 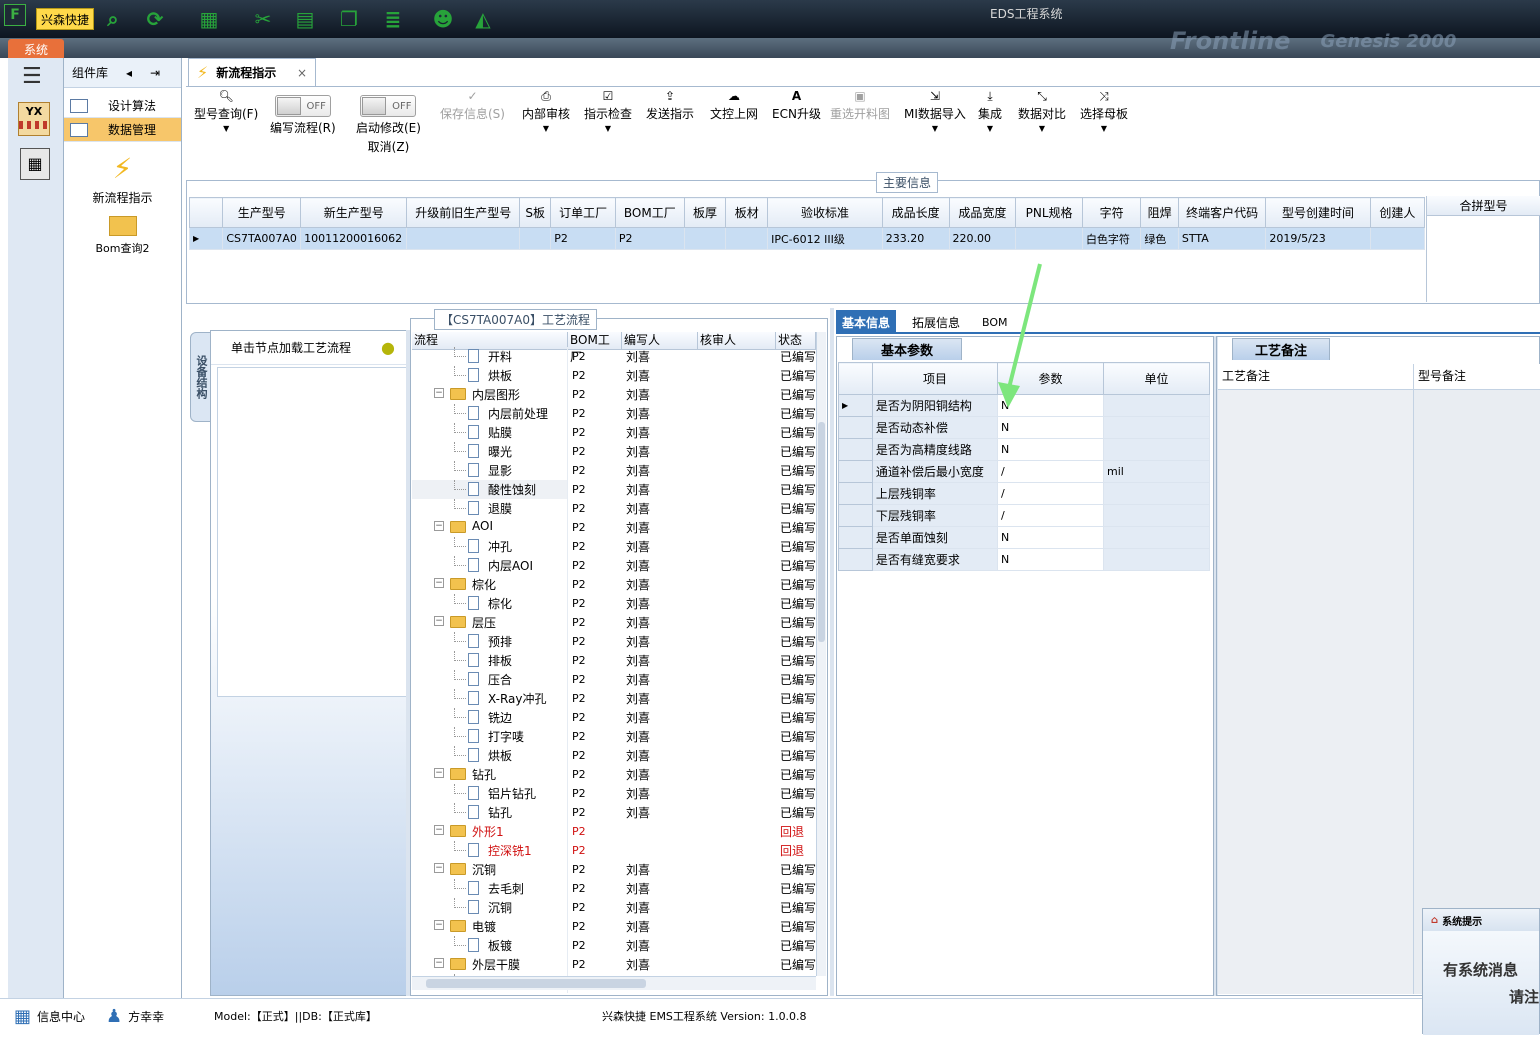 What do you see at coordinates (1050, 471) in the screenshot?
I see `param-value-cell: /` at bounding box center [1050, 471].